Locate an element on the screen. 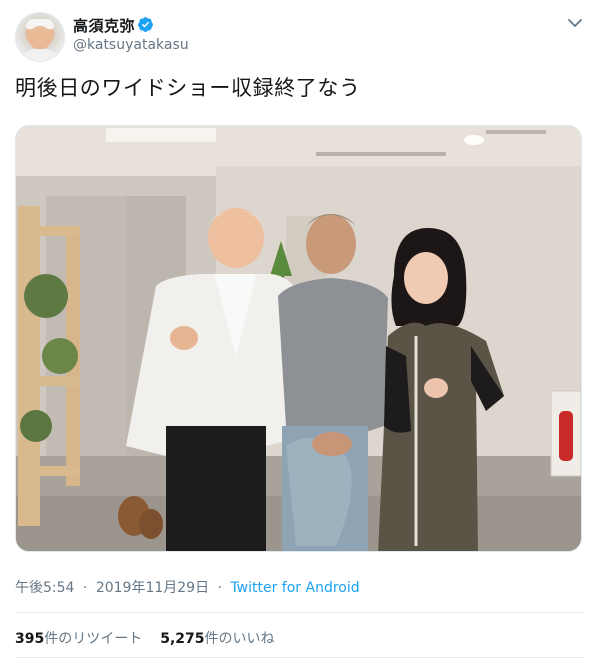 The width and height of the screenshot is (599, 660). likes-stat: 5,275件のいいね is located at coordinates (217, 639).